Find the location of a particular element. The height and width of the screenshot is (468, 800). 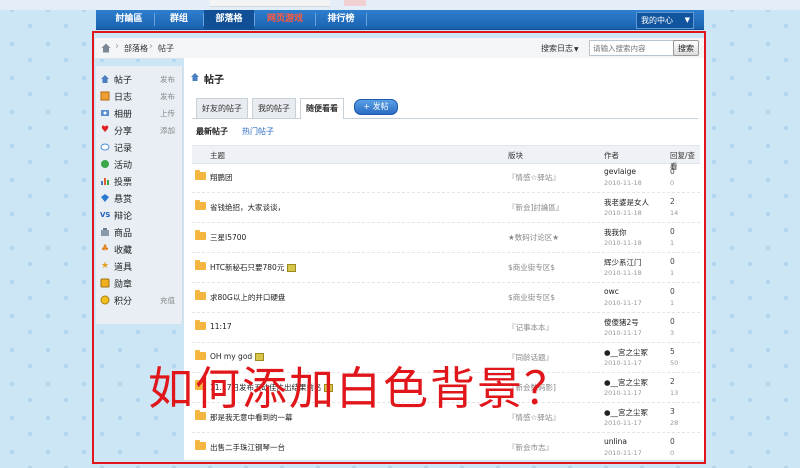

chevron-down-icon: ▼ is located at coordinates (687, 20).